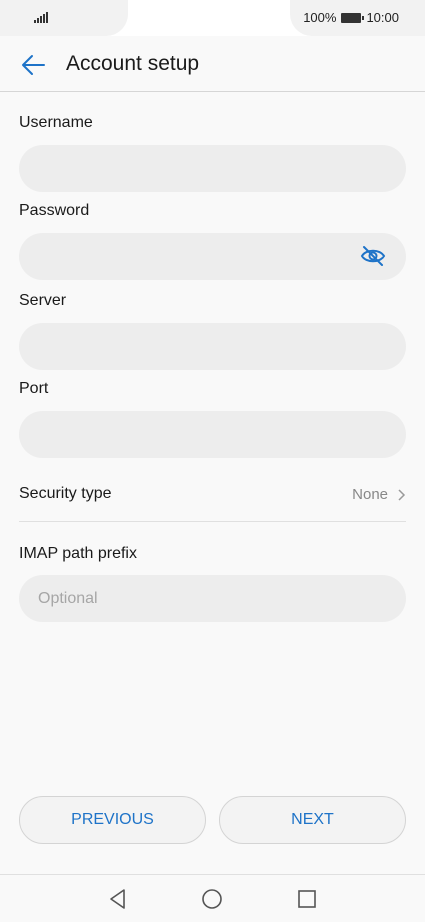 This screenshot has width=425, height=922. Describe the element at coordinates (212, 64) in the screenshot. I see `app-header: Account setup` at that location.